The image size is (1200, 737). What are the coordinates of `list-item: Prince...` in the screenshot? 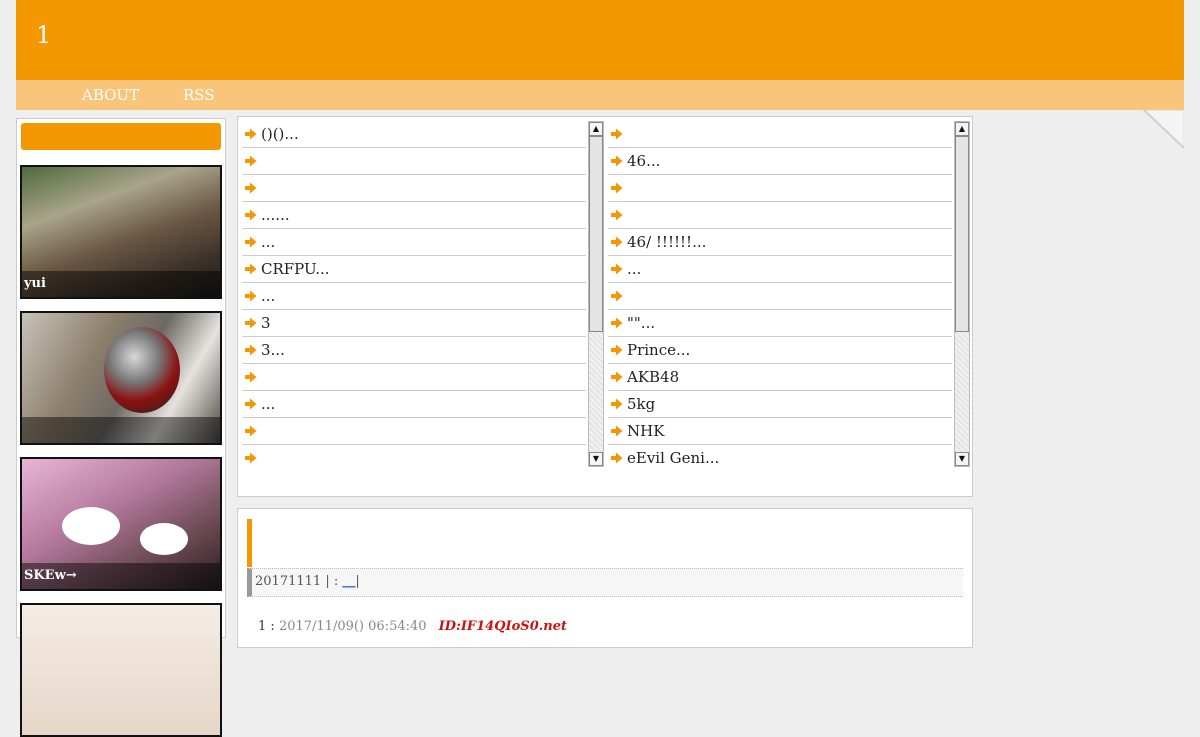 It's located at (780, 350).